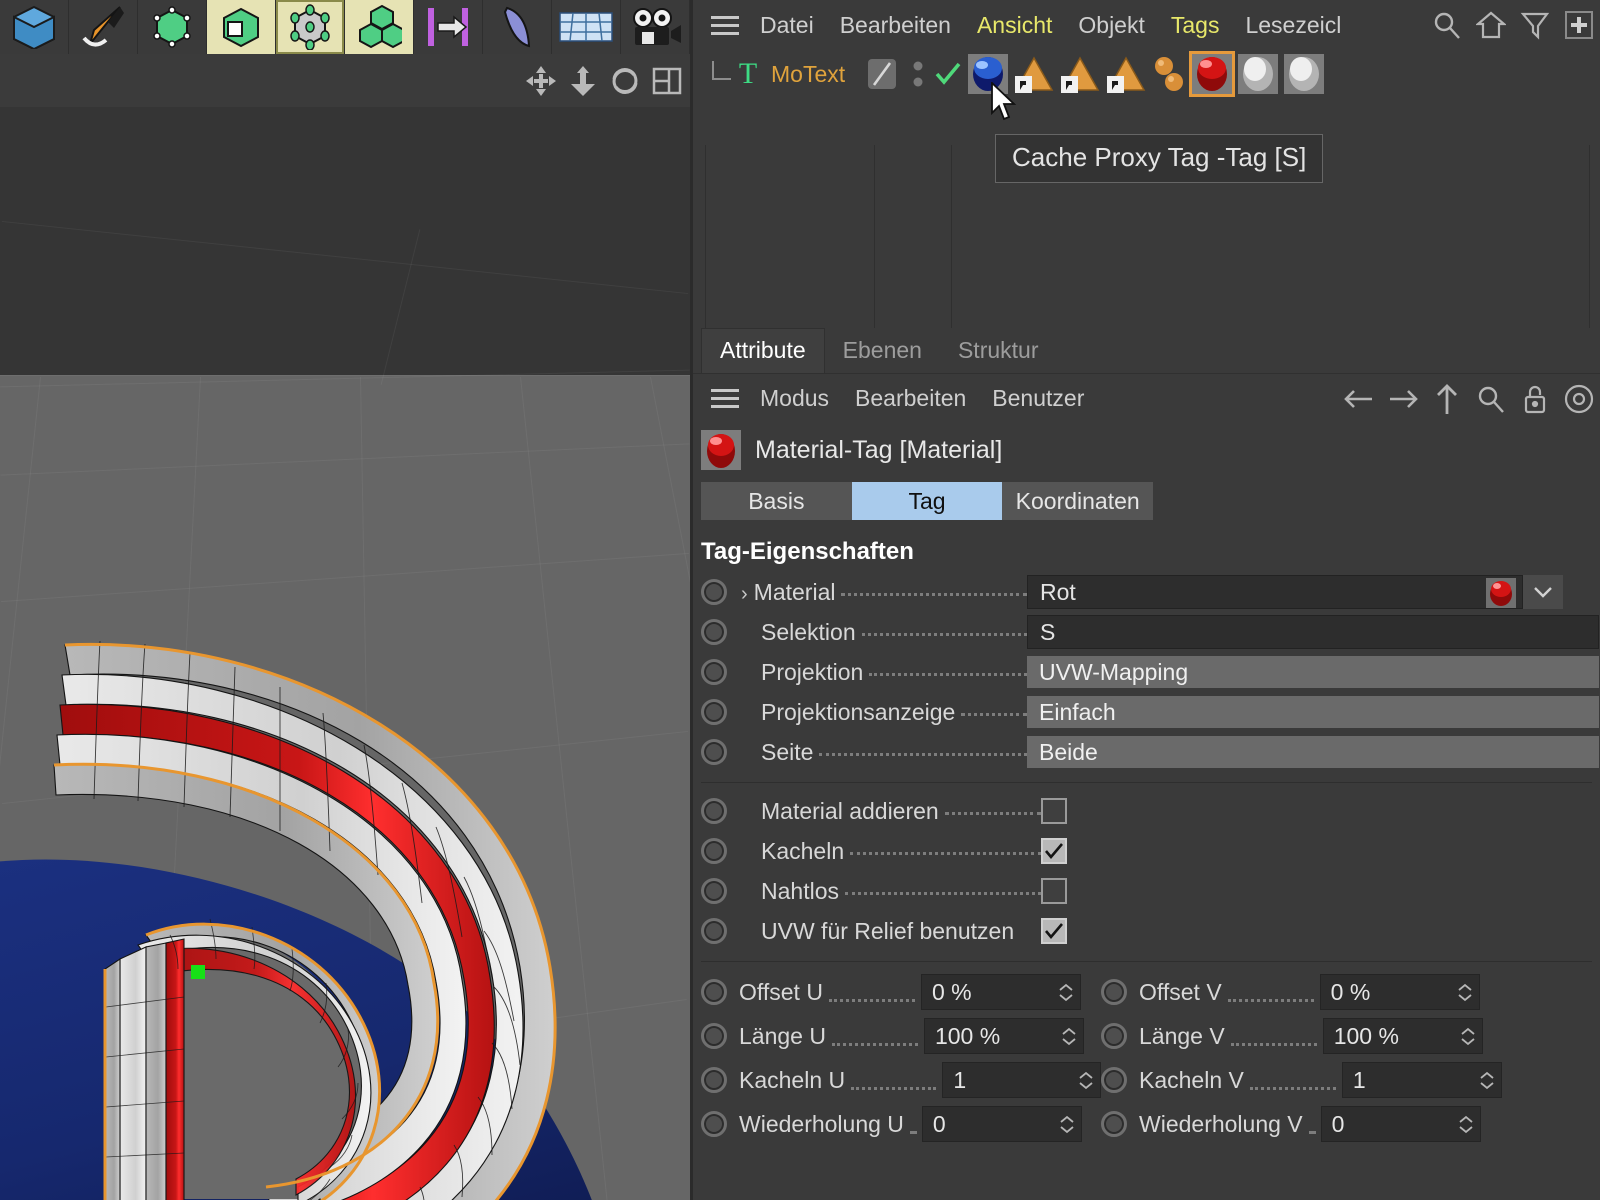  What do you see at coordinates (1054, 851) in the screenshot?
I see `checkbox-kacheln` at bounding box center [1054, 851].